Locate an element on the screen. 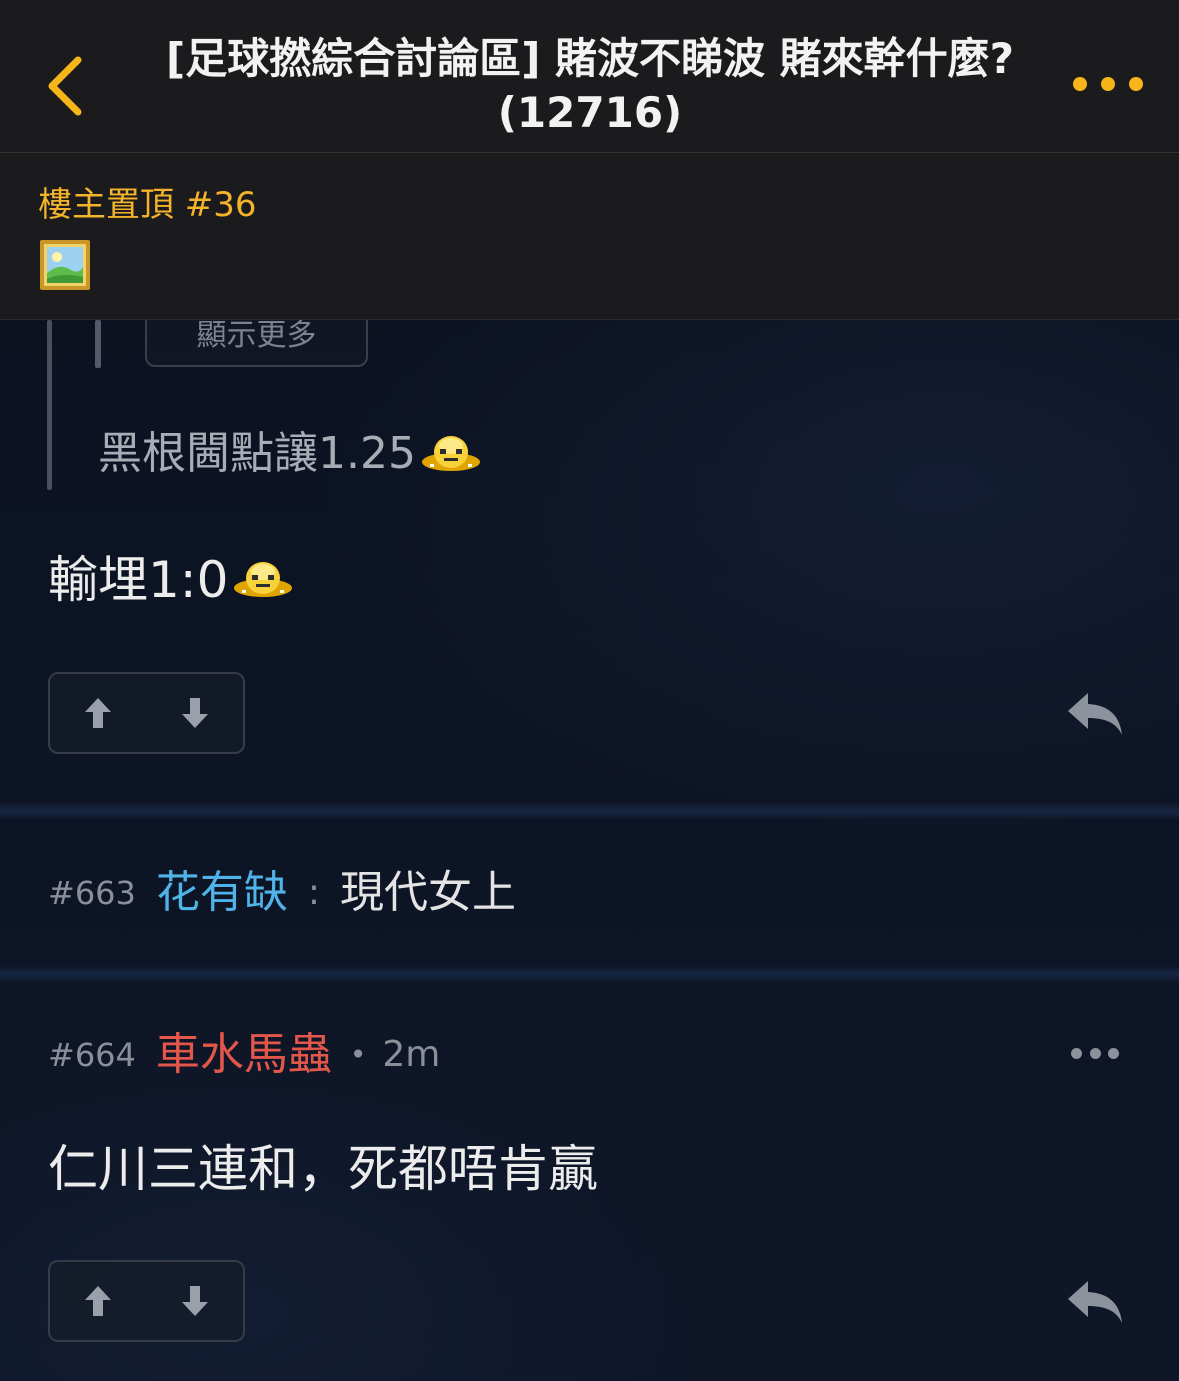 This screenshot has width=1179, height=1381. pinned-label: 樓主置頂 #36 is located at coordinates (147, 205).